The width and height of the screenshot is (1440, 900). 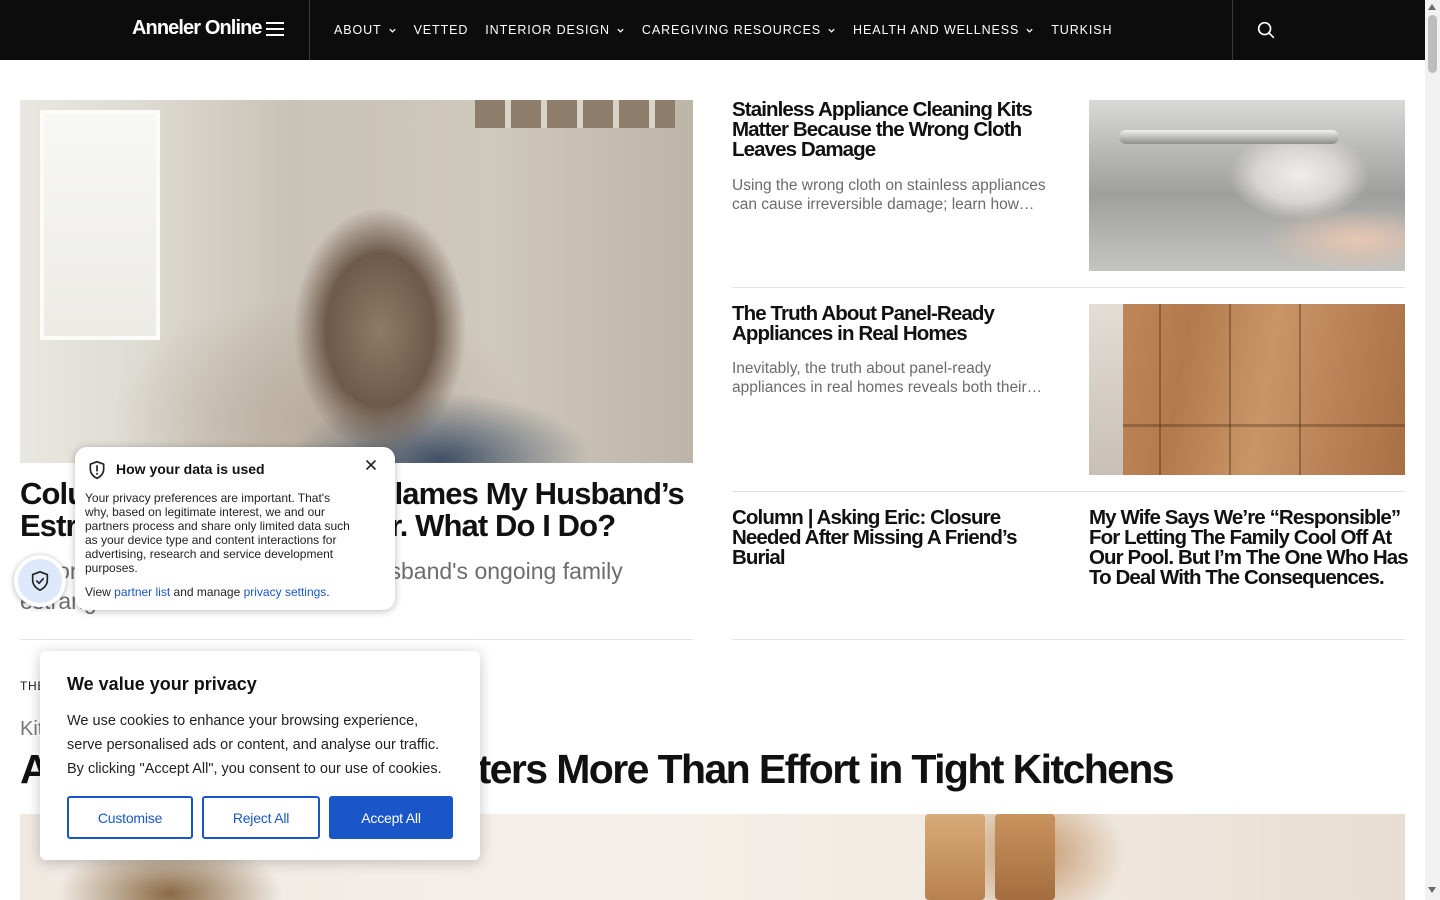 I want to click on picture-frames-shape, so click(x=575, y=114).